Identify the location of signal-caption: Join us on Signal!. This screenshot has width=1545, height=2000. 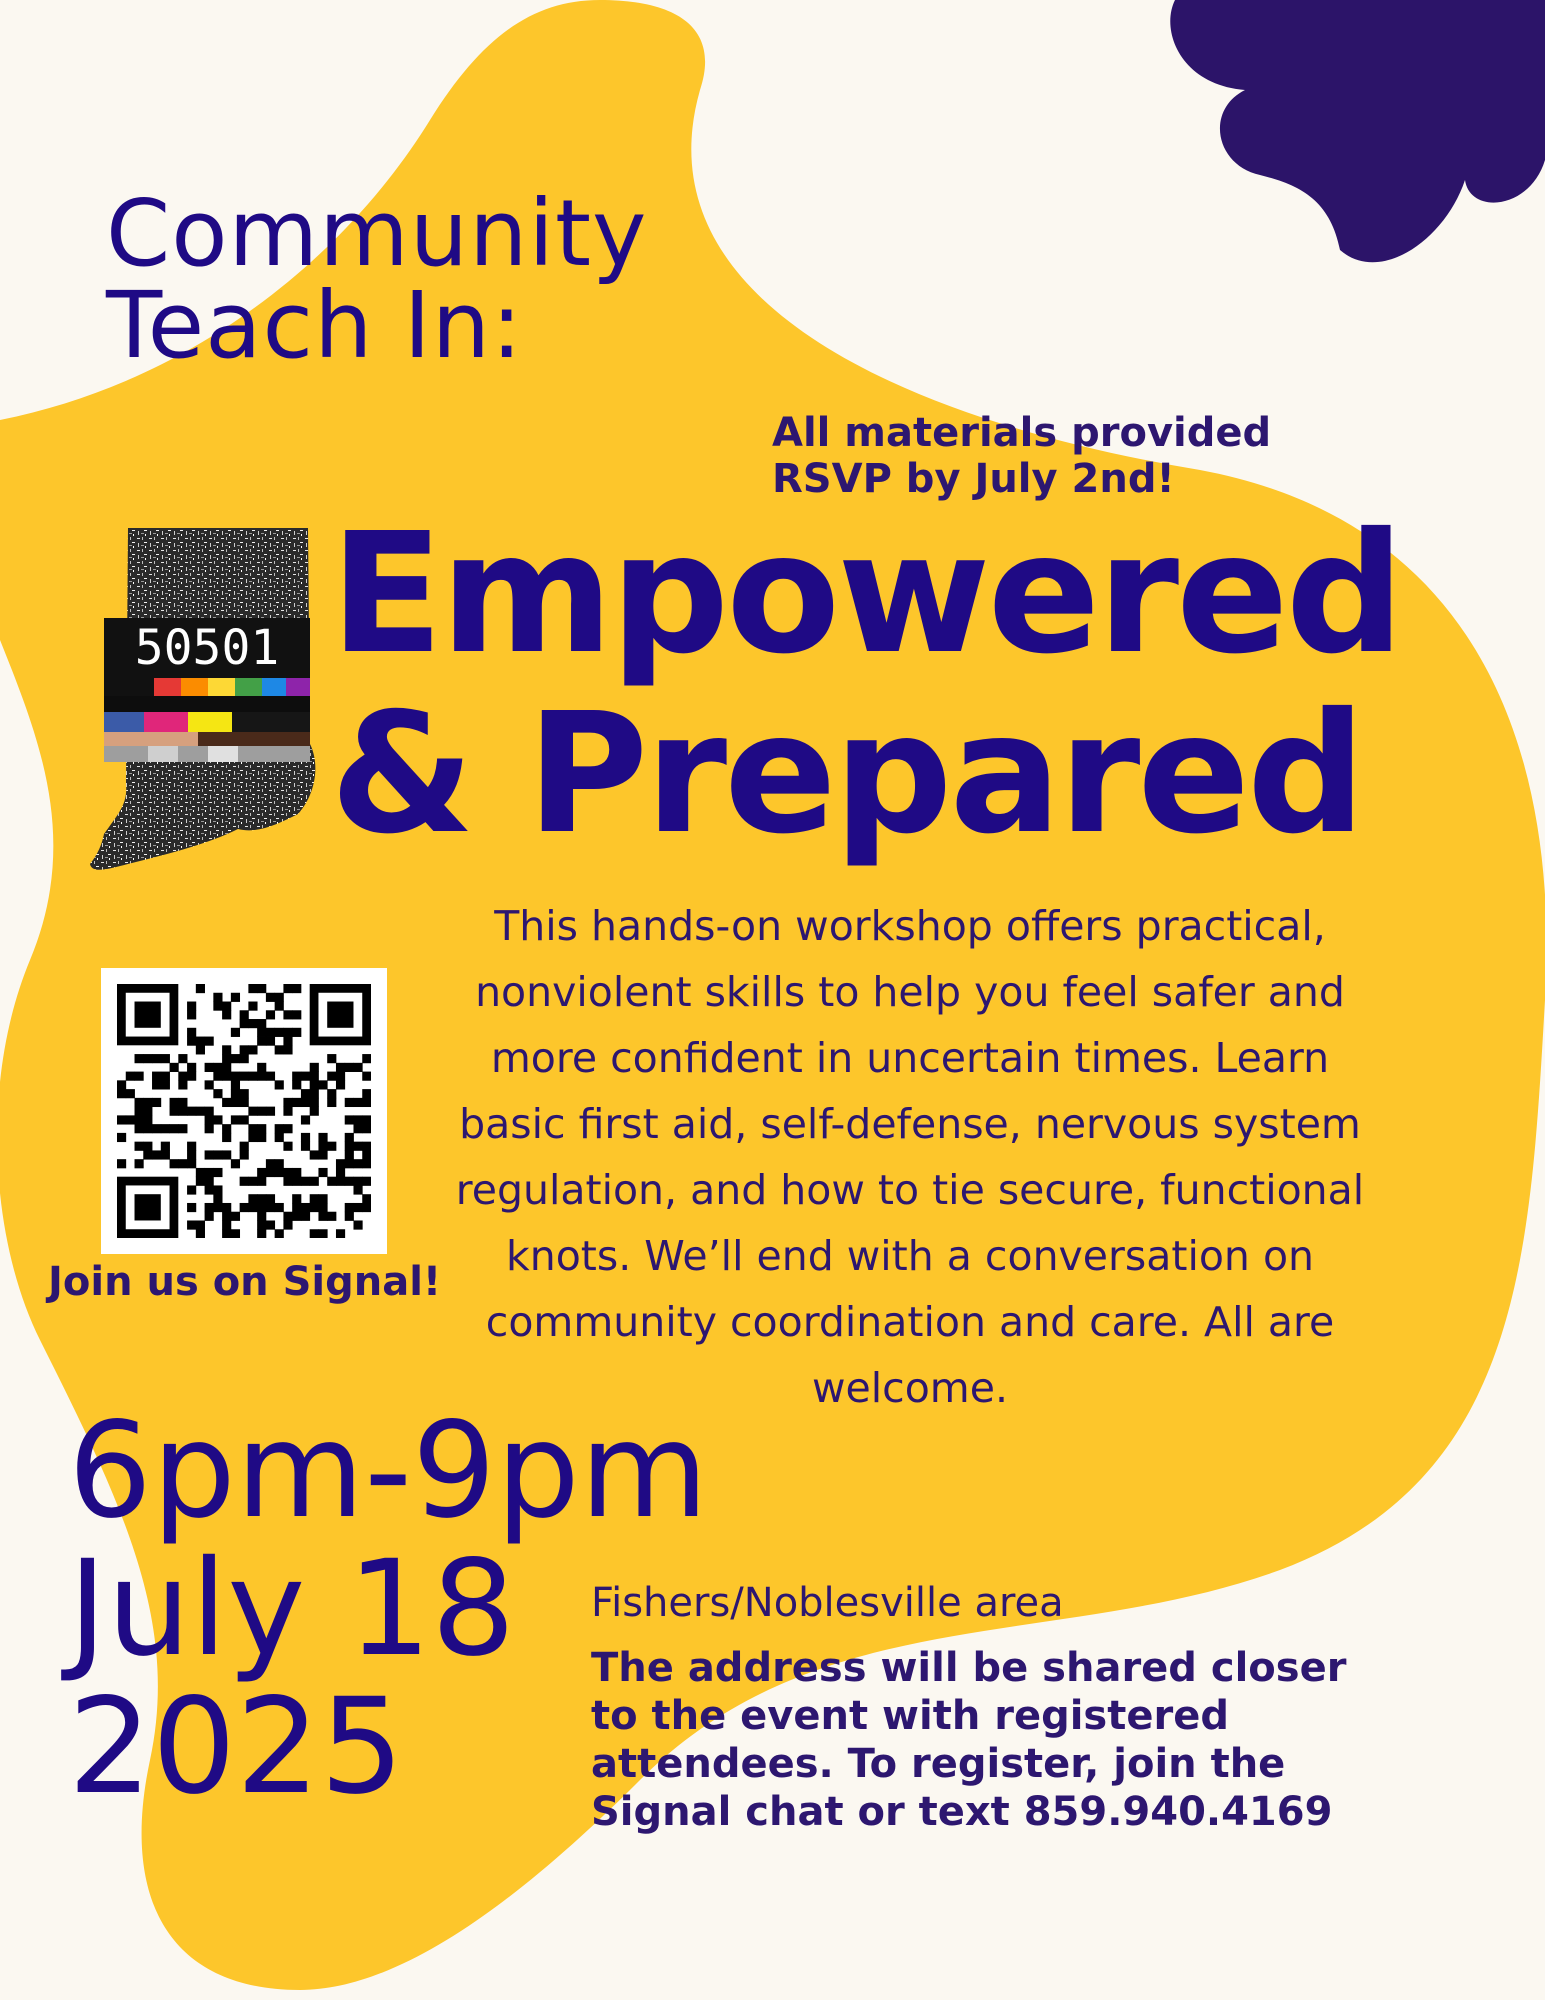
(245, 1282).